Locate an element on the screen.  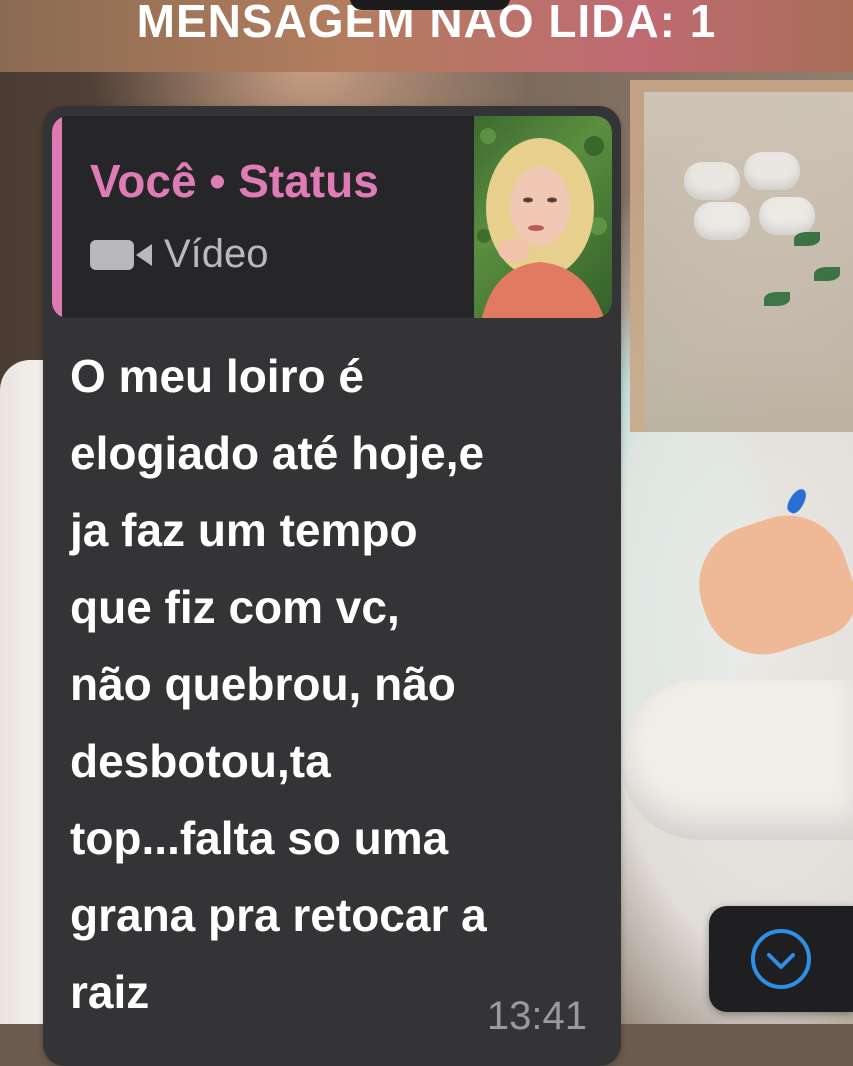
unread-messages-banner: MENSAGEM NÃO LIDA: 1 is located at coordinates (426, 36).